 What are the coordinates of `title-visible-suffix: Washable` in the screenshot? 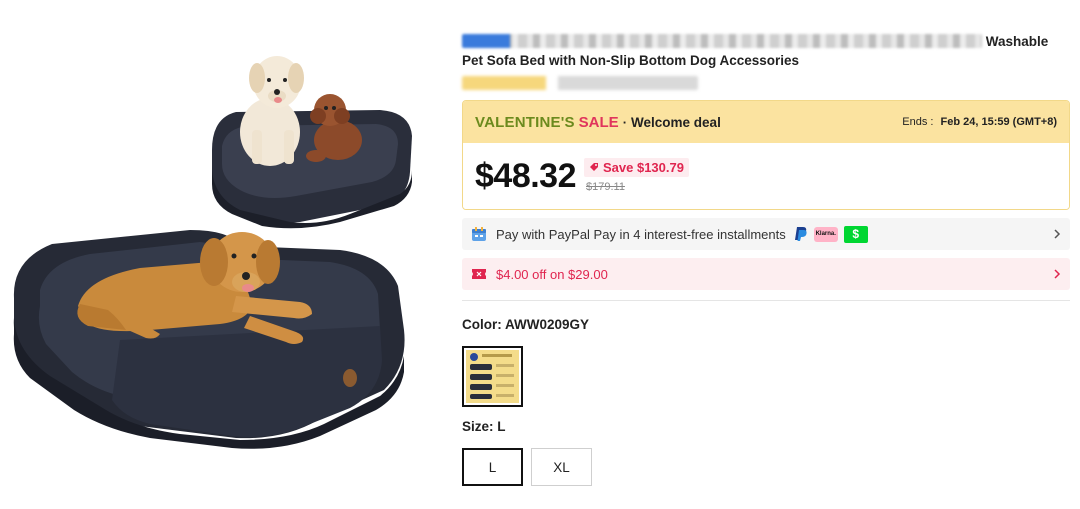 It's located at (1017, 41).